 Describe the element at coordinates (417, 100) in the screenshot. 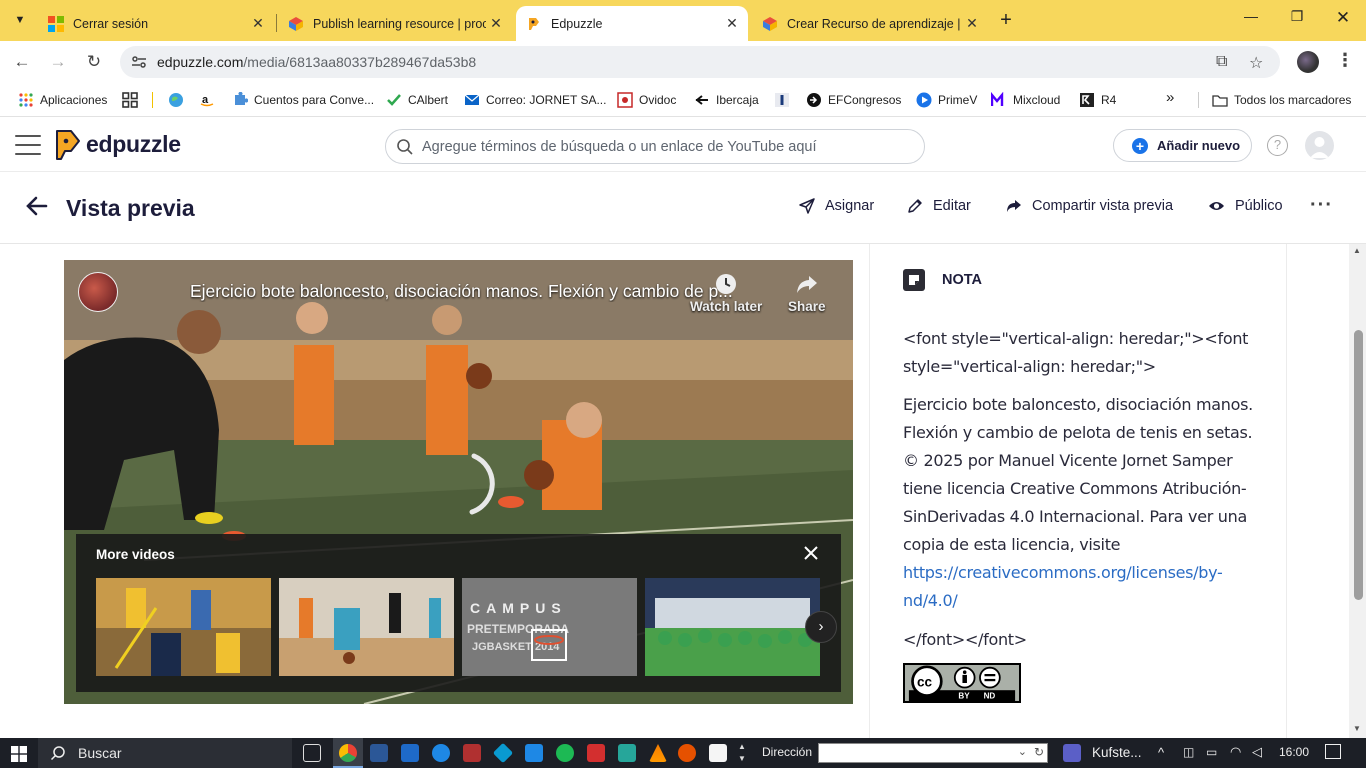

I see `bookmark-calbert: CAlbert` at that location.